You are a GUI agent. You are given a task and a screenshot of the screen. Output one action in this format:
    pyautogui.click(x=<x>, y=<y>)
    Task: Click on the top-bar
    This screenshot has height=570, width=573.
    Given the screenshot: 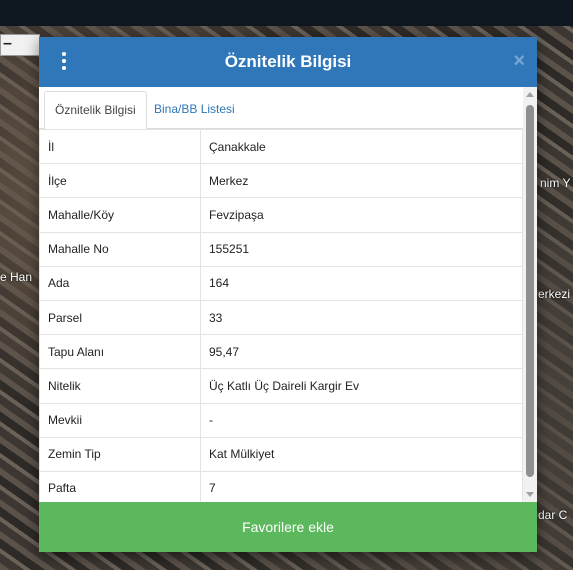 What is the action you would take?
    pyautogui.click(x=286, y=13)
    